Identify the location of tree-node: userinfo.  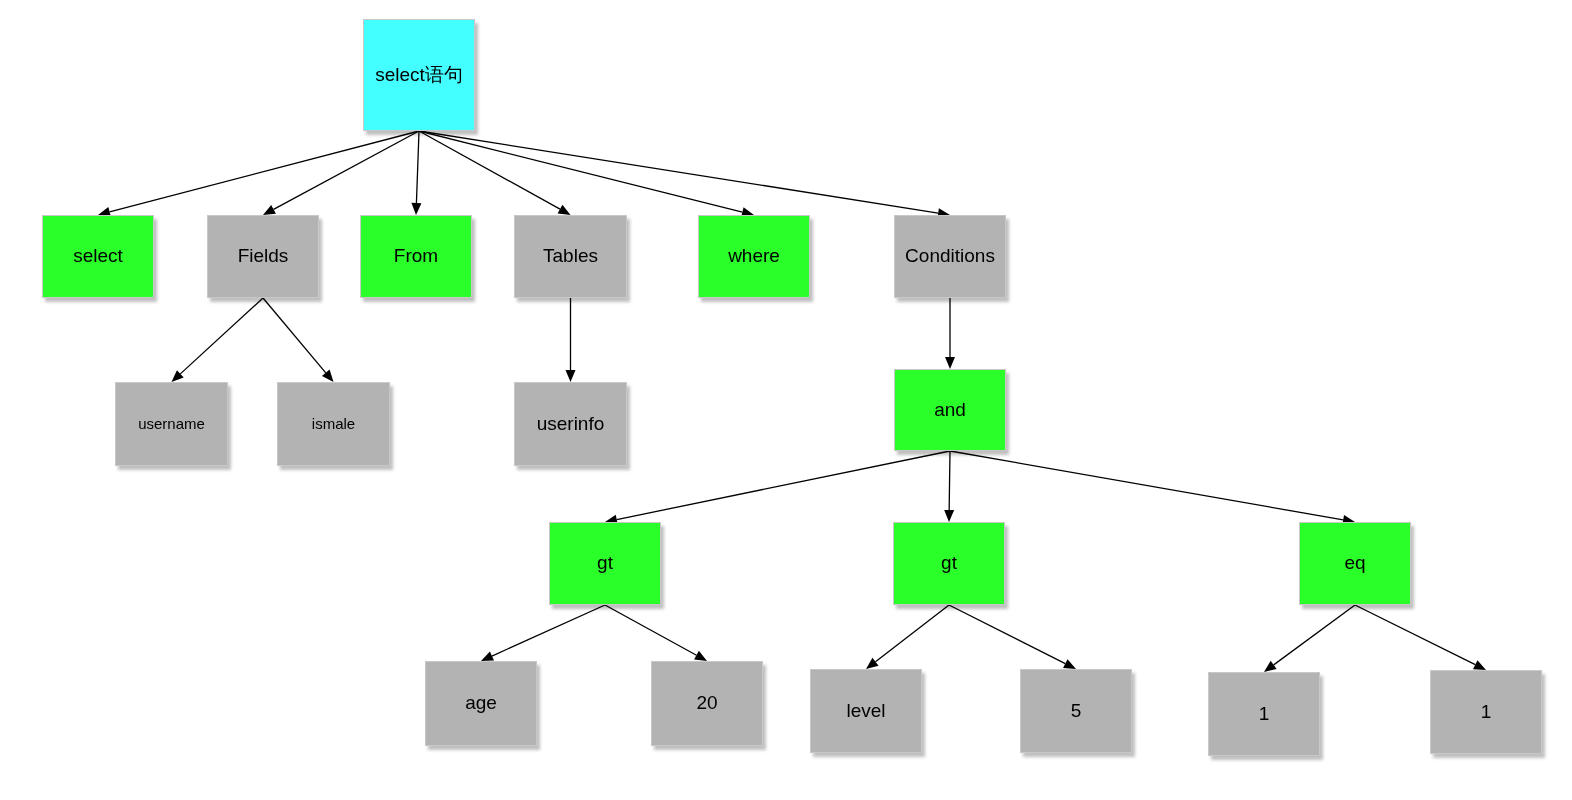
(570, 424).